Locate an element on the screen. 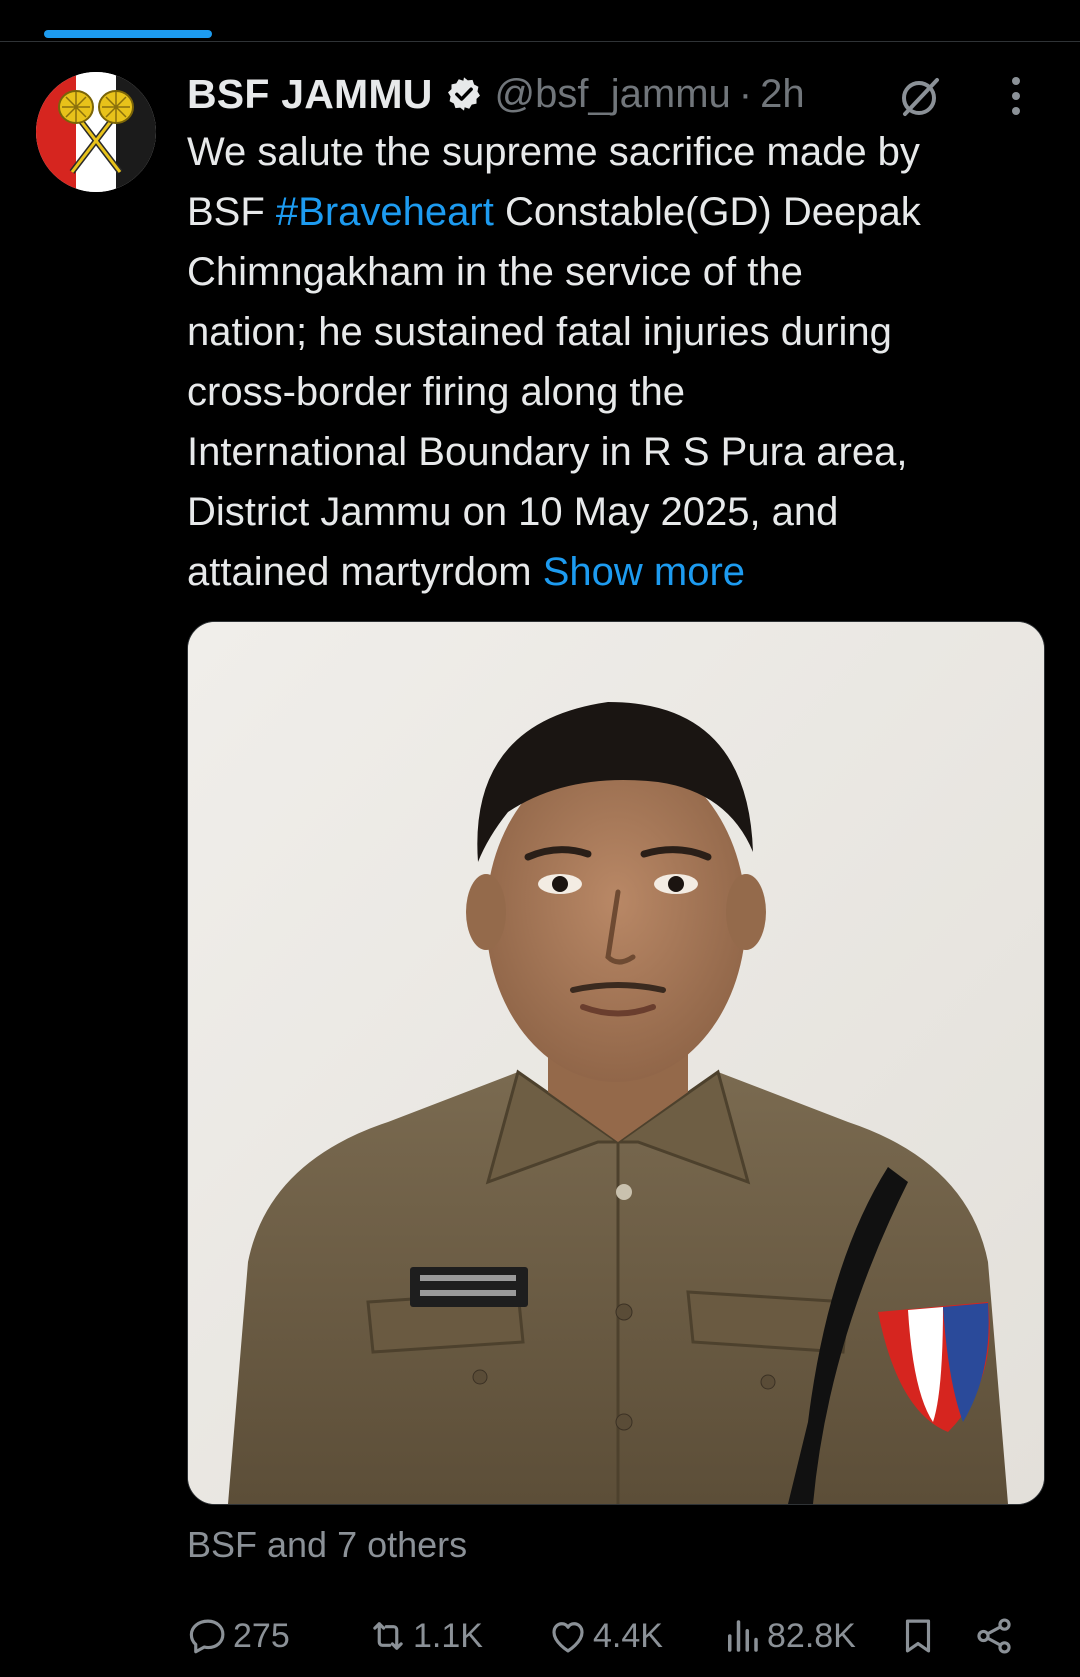  action-bar: 275 1.1K 4.4K 82.8K is located at coordinates (602, 1636).